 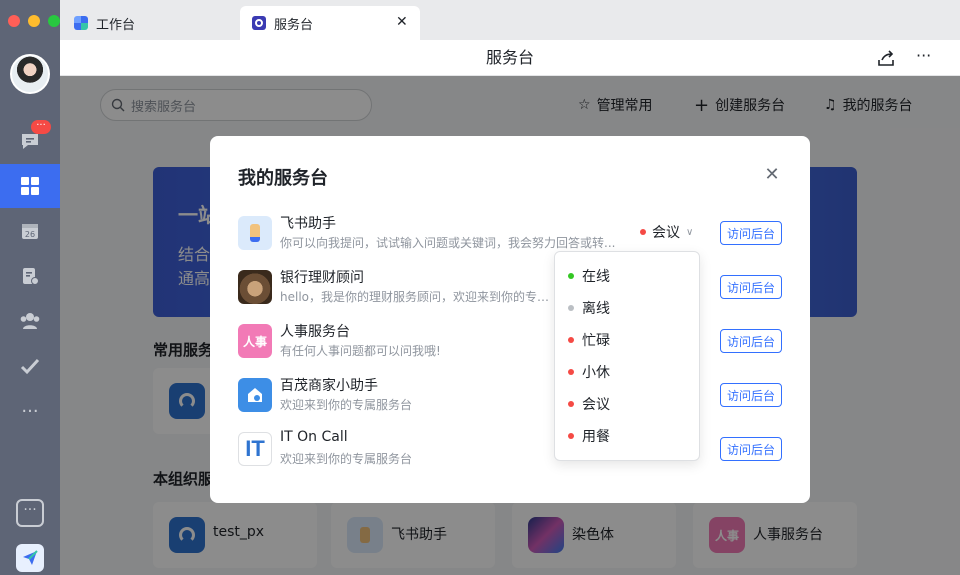 I want to click on status-option-offline: 离线, so click(x=628, y=308).